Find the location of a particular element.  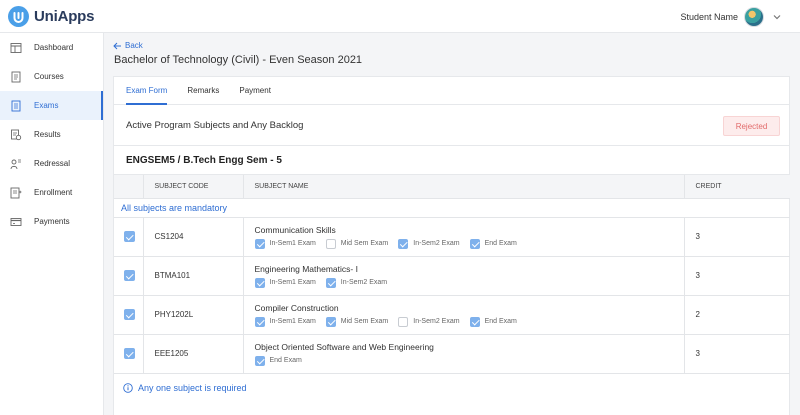

sidebar-item-results: Results is located at coordinates (51, 134).